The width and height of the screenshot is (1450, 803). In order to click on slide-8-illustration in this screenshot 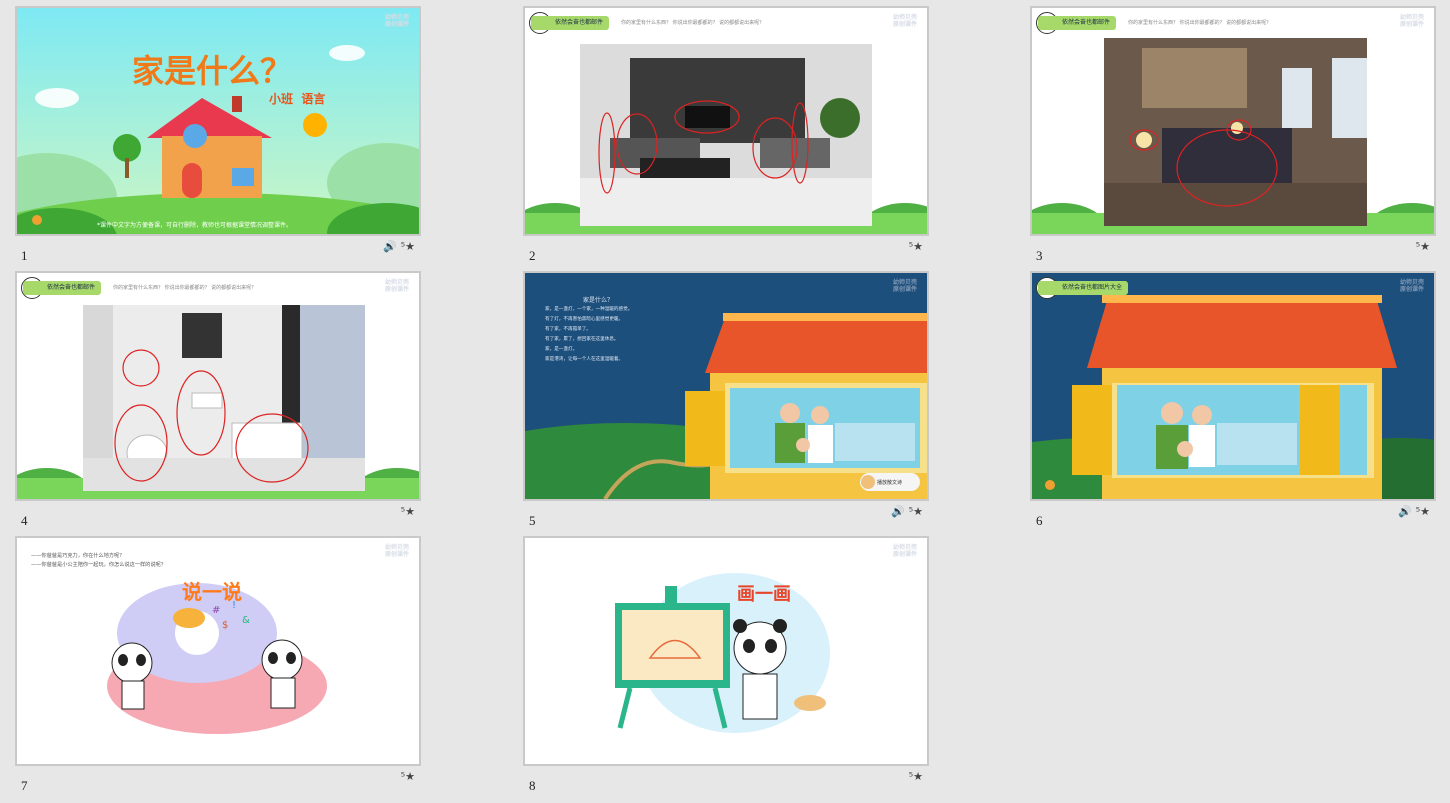, I will do `click(722, 653)`.